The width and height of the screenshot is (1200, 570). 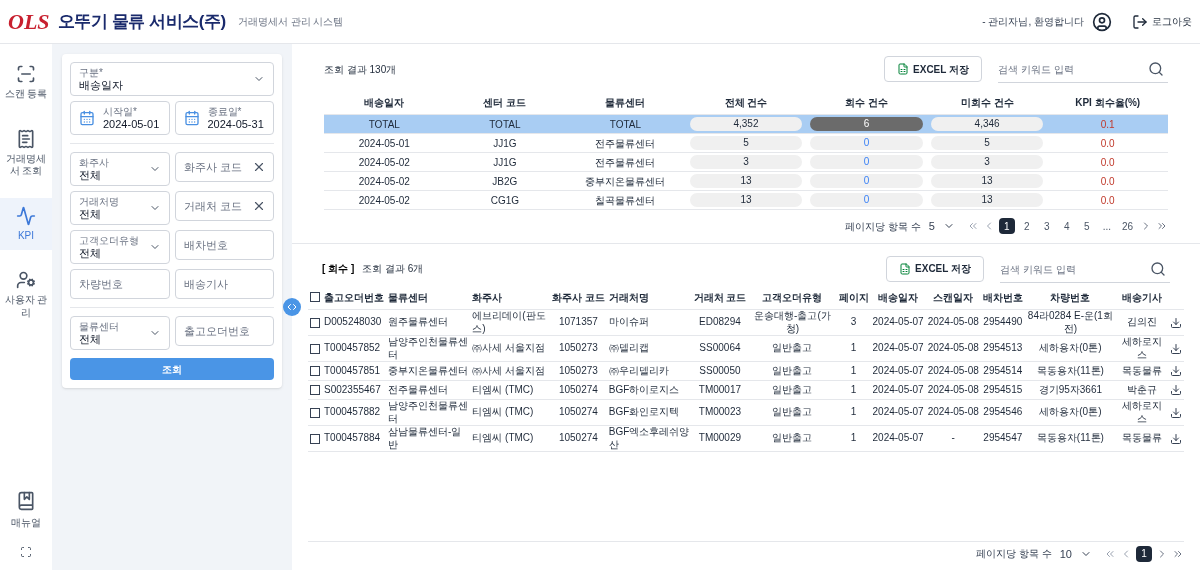 What do you see at coordinates (1065, 553) in the screenshot?
I see `per-page-select: 10` at bounding box center [1065, 553].